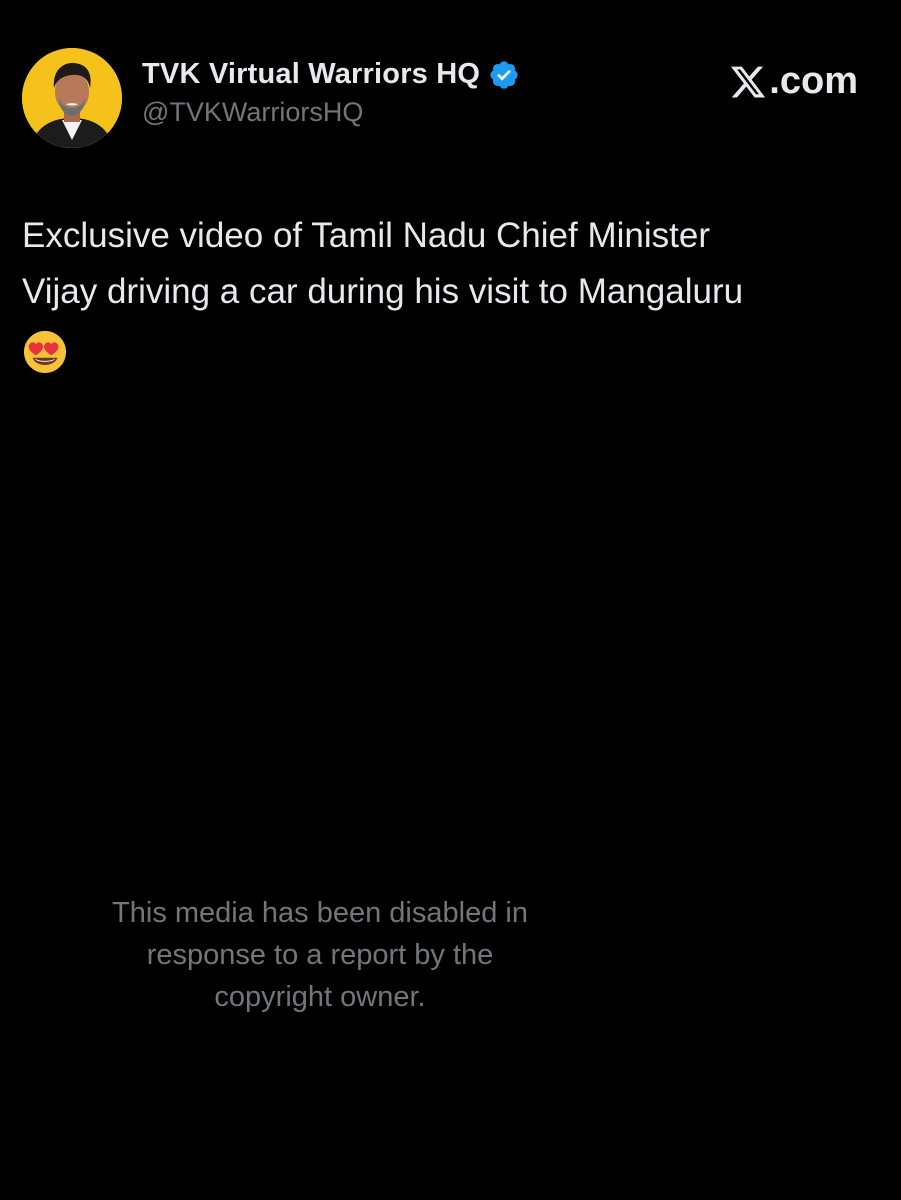  I want to click on display-name-row: TVK Virtual Warriors HQ, so click(331, 74).